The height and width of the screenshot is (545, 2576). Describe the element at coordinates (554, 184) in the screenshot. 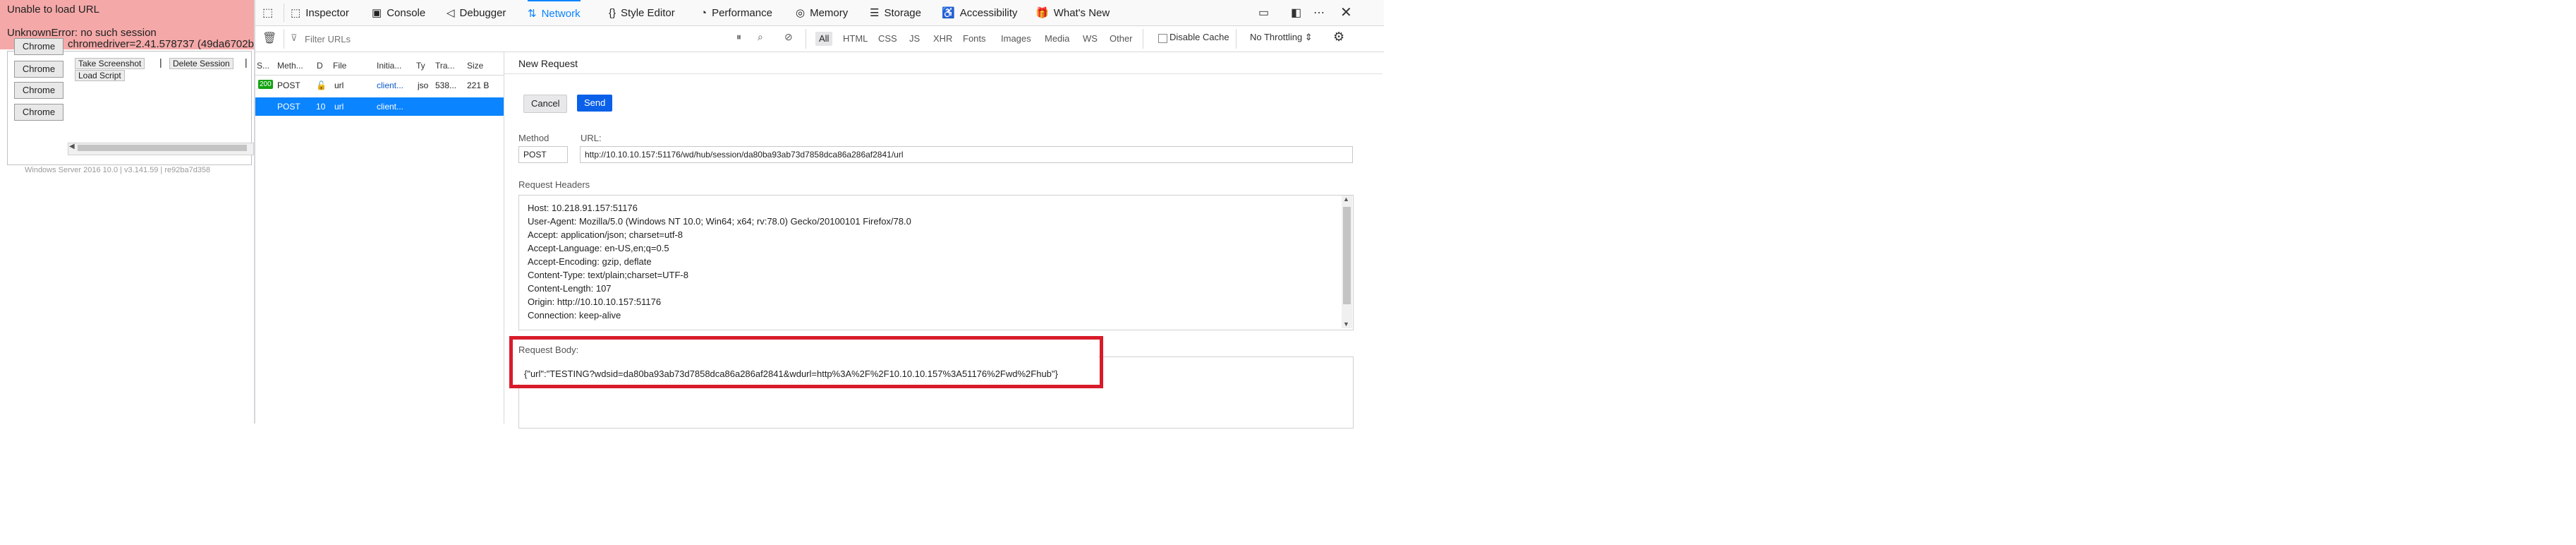

I see `request-headers-label: Request Headers` at that location.